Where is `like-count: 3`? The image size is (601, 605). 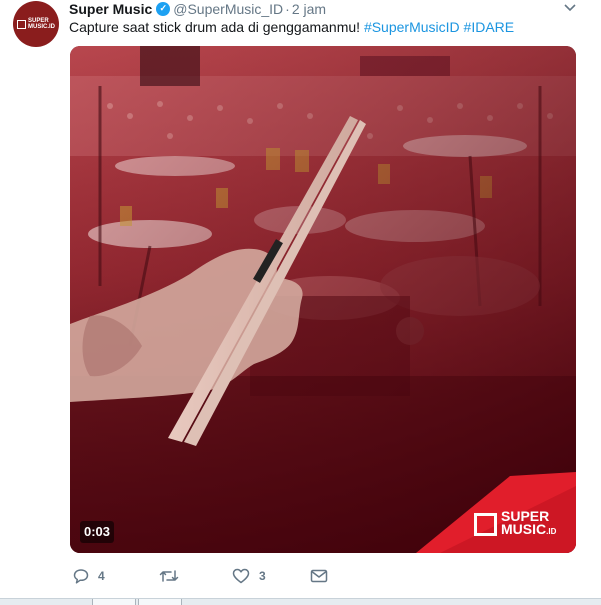
like-count: 3 is located at coordinates (262, 576).